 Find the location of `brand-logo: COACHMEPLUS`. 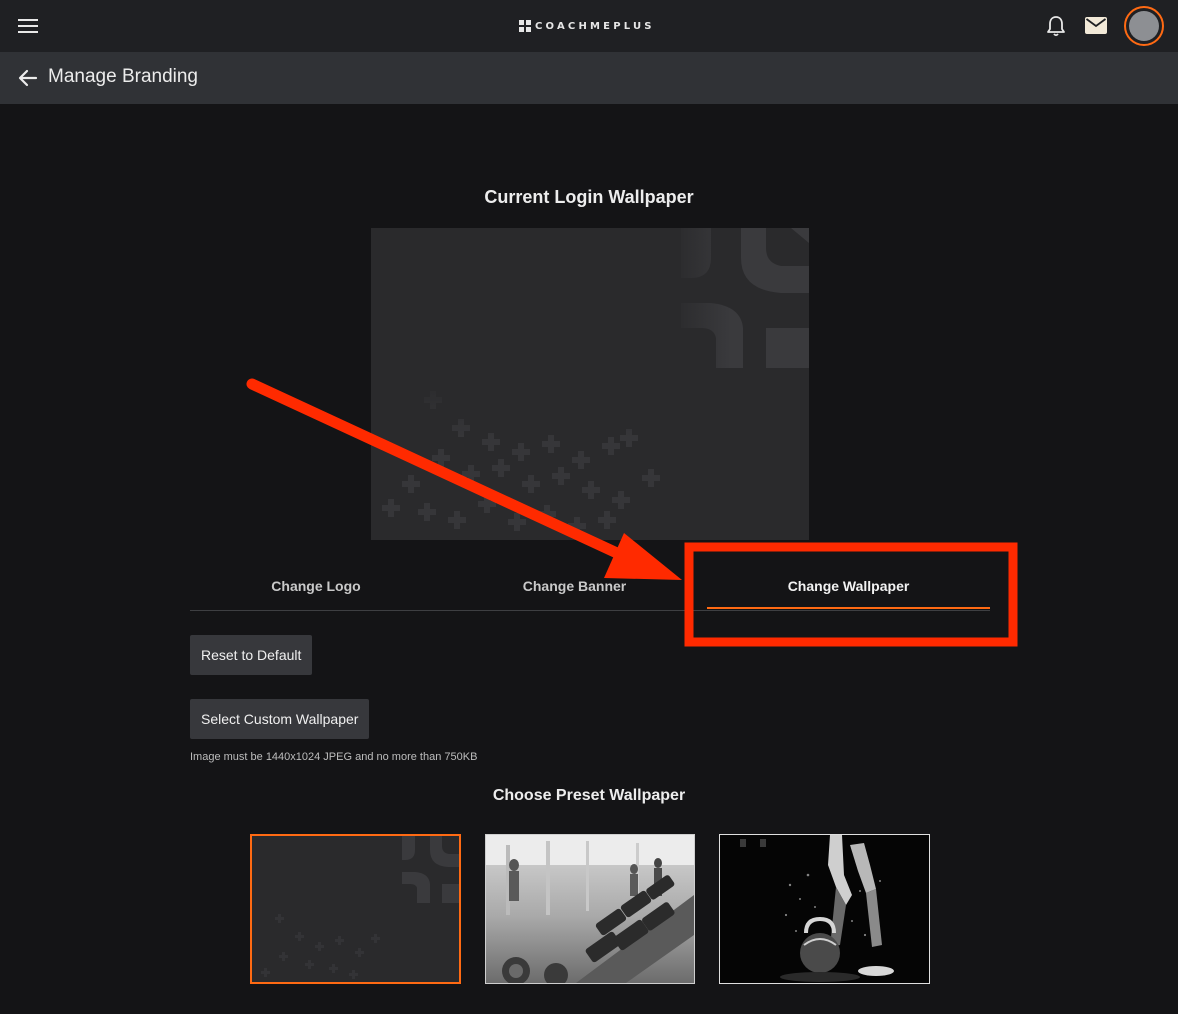

brand-logo: COACHMEPLUS is located at coordinates (587, 26).